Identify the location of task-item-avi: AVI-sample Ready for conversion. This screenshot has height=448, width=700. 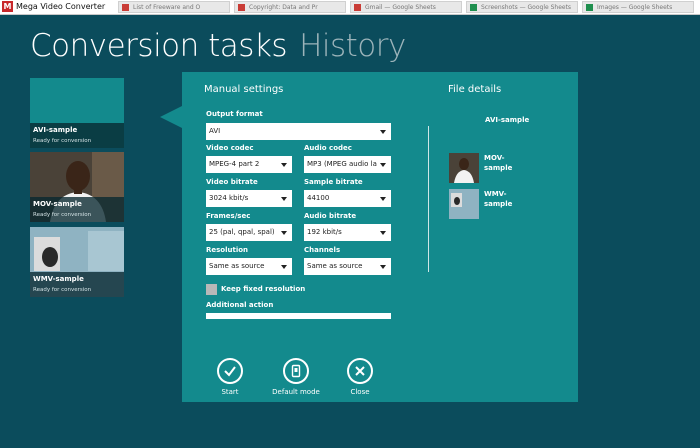
(77, 113).